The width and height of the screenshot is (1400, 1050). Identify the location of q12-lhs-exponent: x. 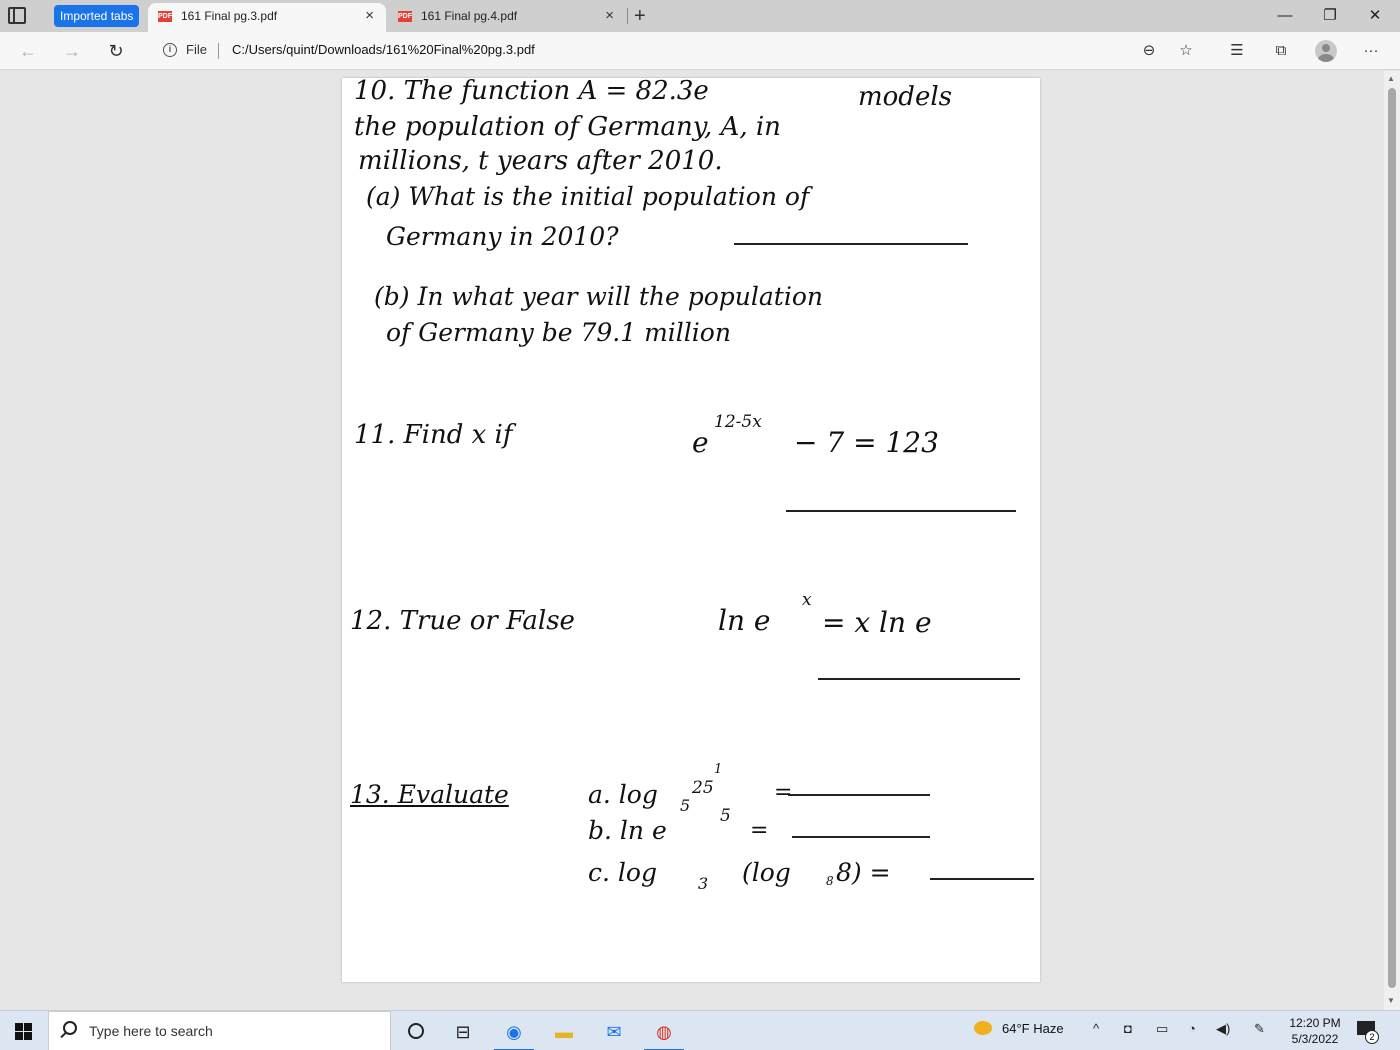
(807, 600).